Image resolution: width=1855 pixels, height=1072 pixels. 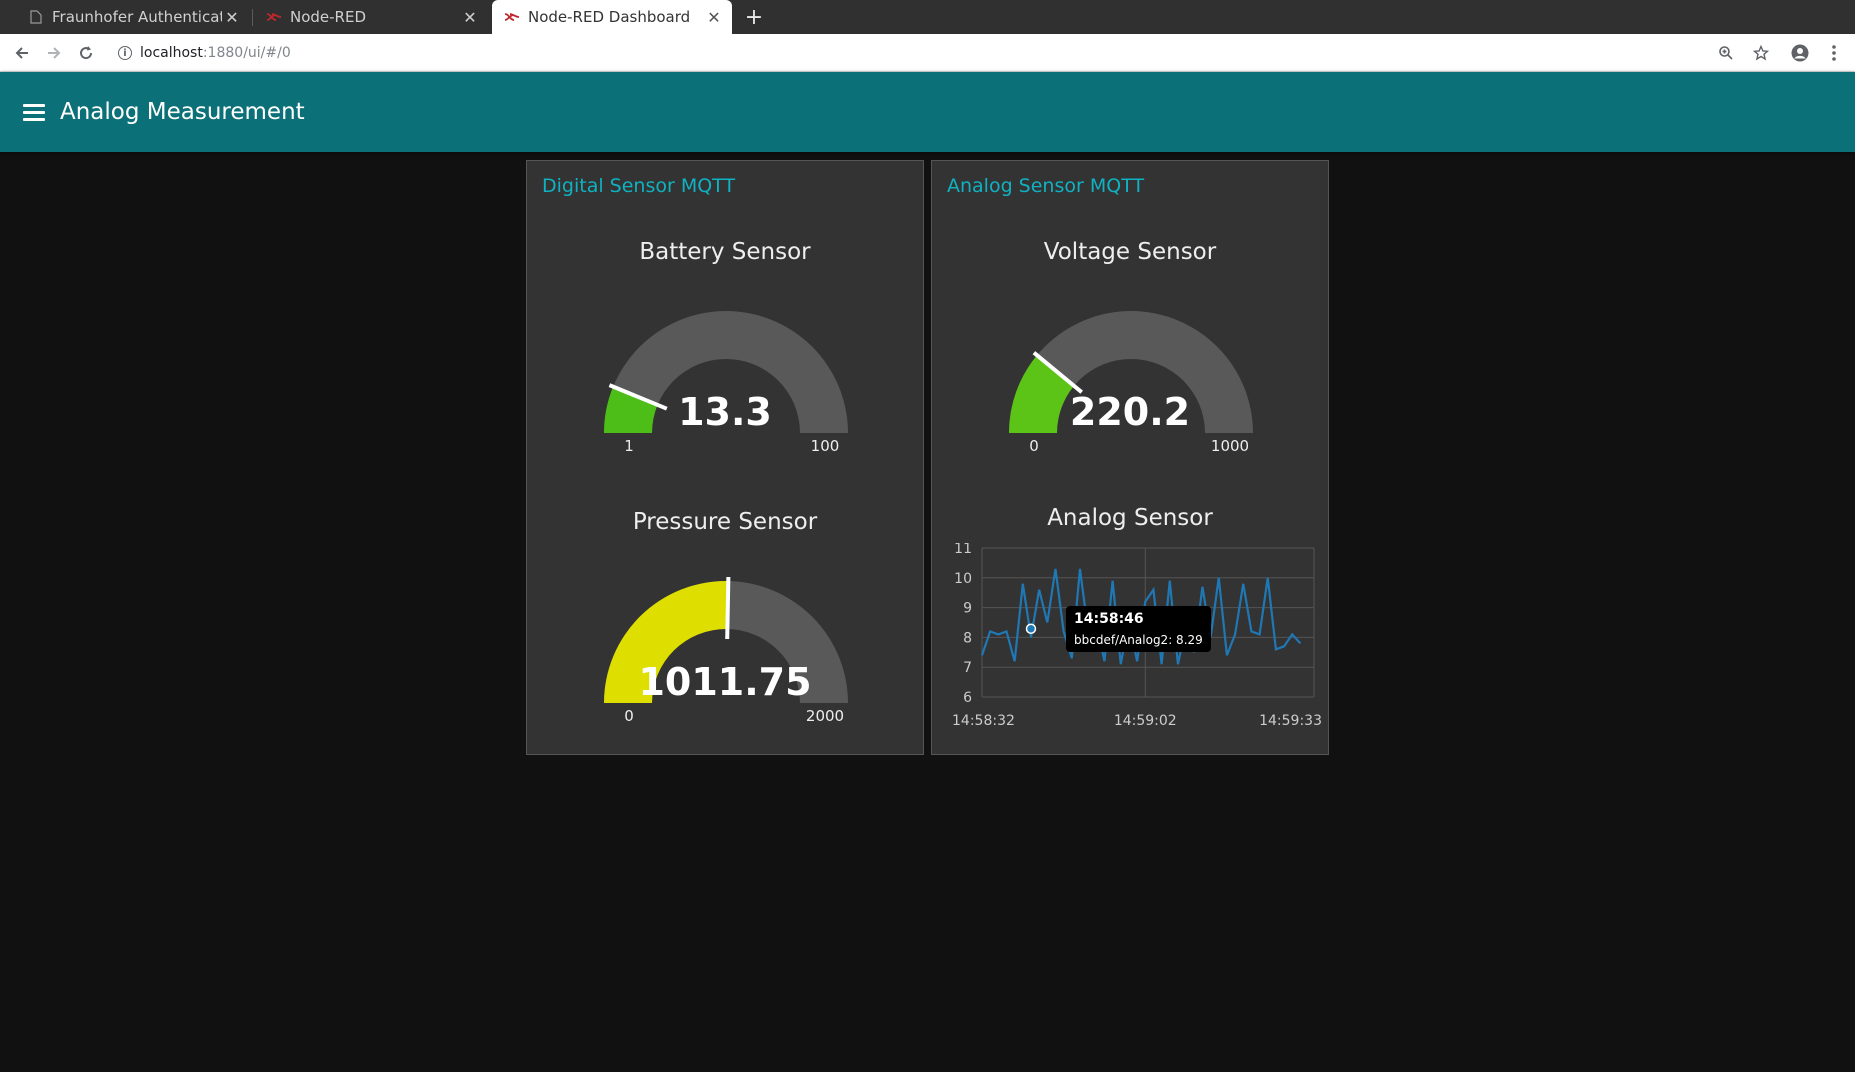 I want to click on back-icon, so click(x=22, y=53).